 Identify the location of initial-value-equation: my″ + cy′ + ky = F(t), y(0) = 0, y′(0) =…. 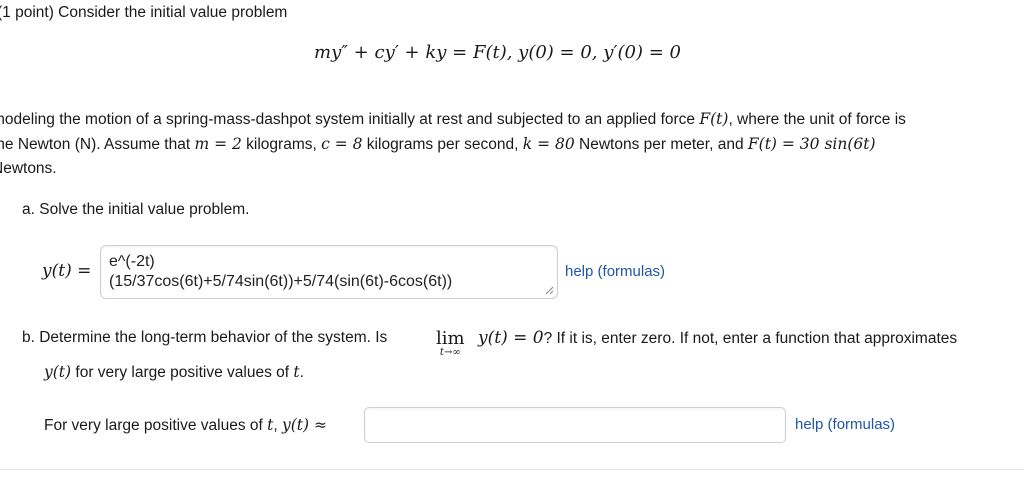
(497, 52).